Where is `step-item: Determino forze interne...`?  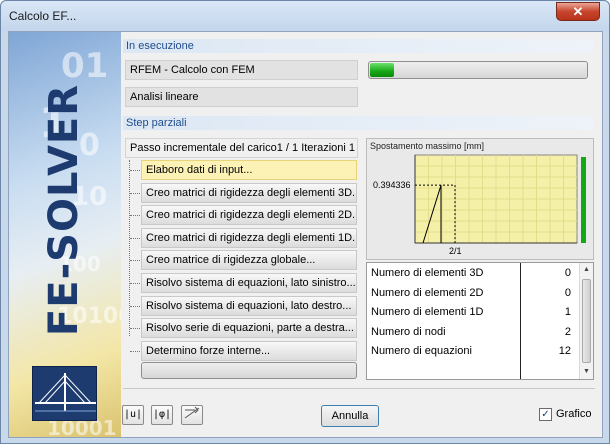
step-item: Determino forze interne... is located at coordinates (249, 350).